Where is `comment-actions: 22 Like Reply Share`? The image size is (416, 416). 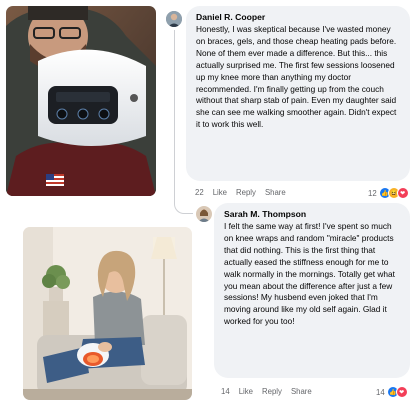 comment-actions: 22 Like Reply Share is located at coordinates (240, 192).